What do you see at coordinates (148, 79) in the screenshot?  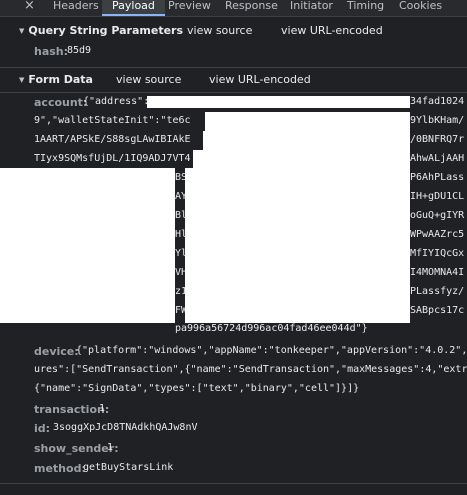 I see `form-view-source-link: view source` at bounding box center [148, 79].